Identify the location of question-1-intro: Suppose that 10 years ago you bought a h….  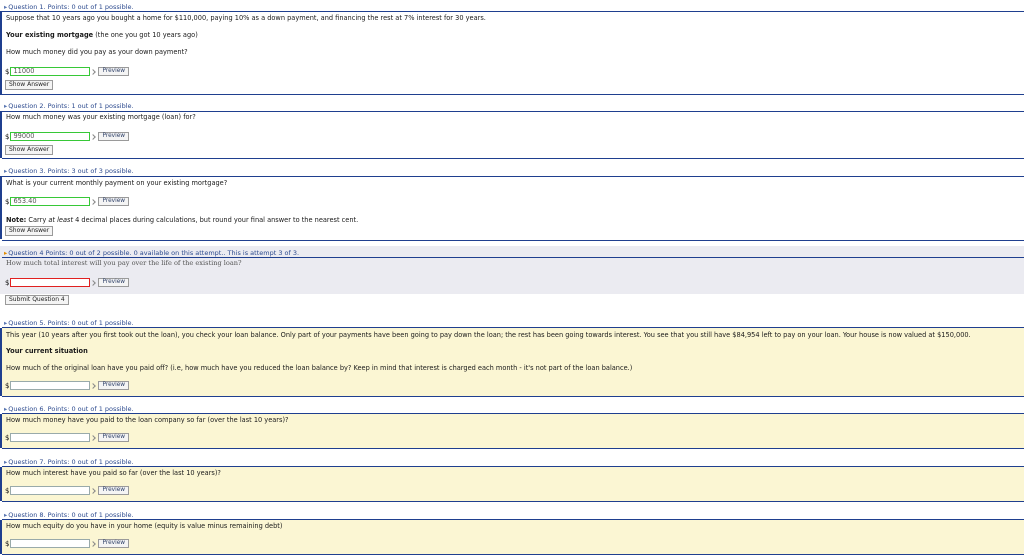
(246, 18).